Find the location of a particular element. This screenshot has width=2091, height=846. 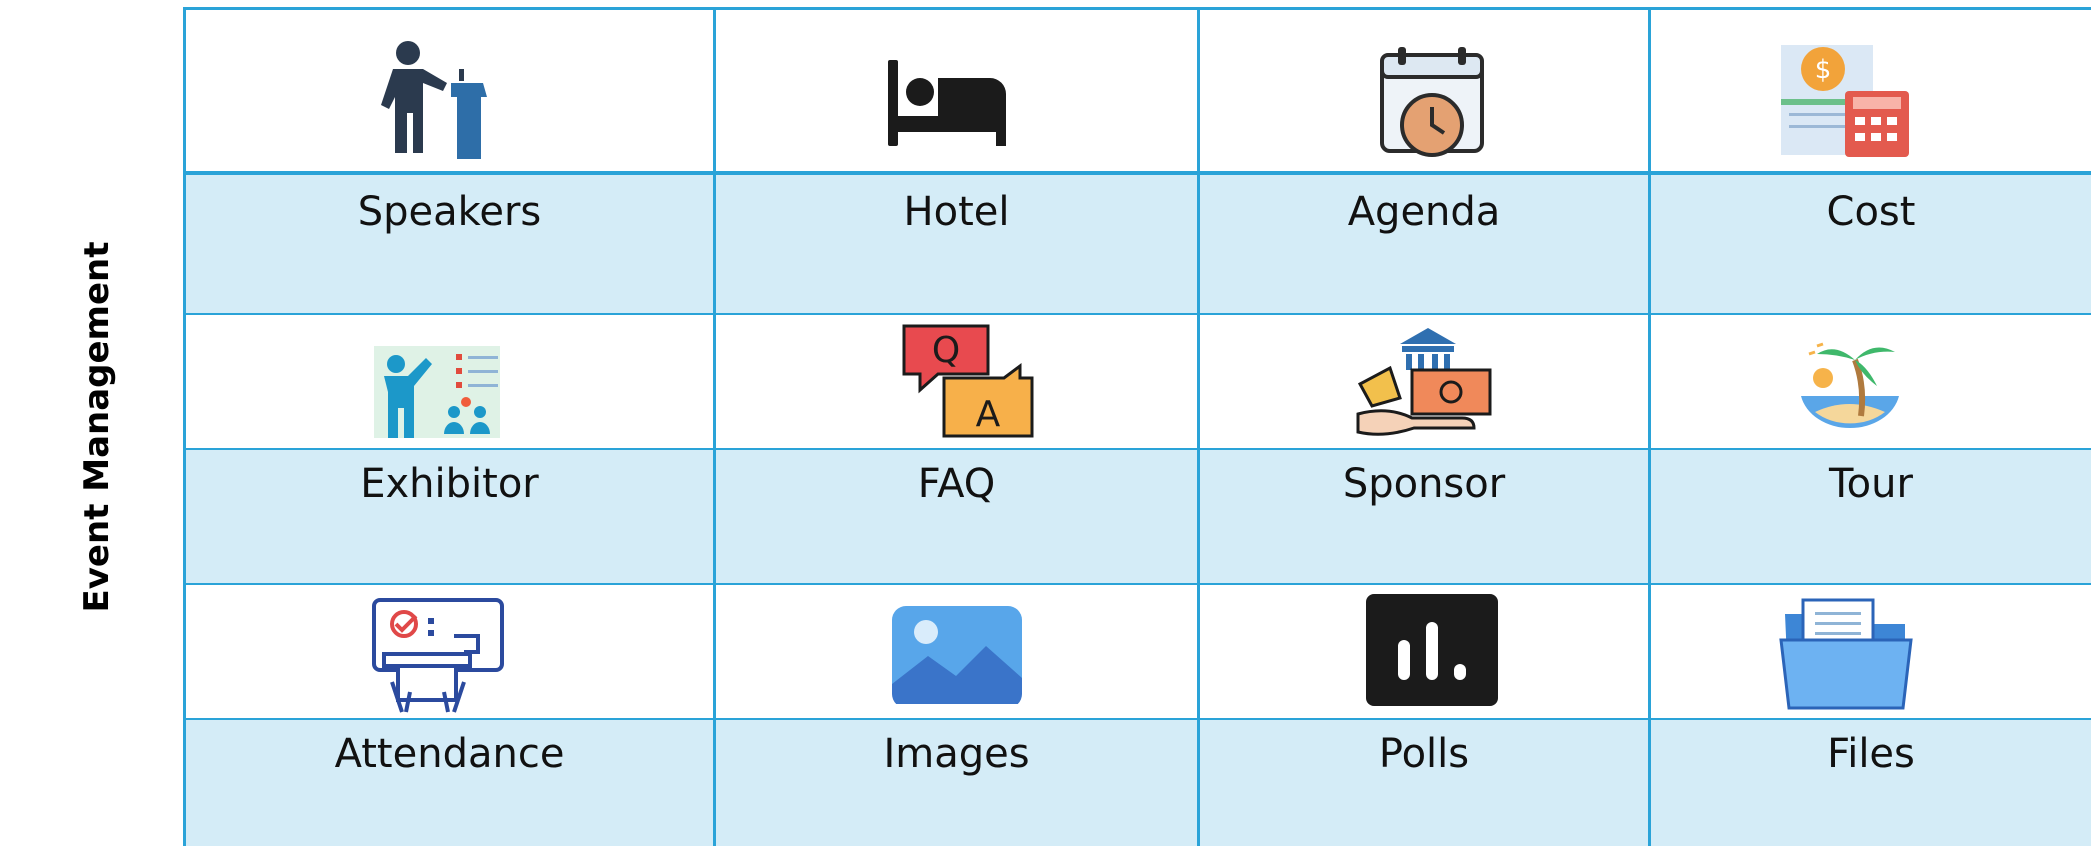

faq-chat-icon: Q A is located at coordinates (968, 381).